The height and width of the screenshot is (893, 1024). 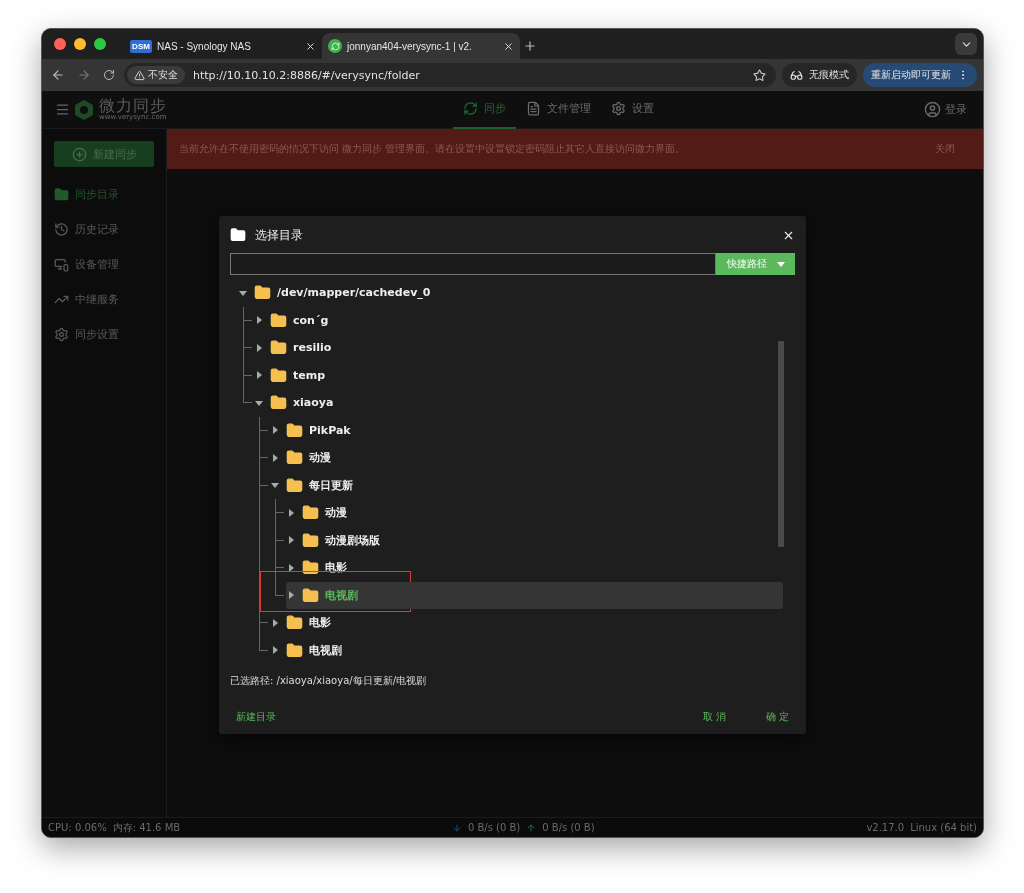 What do you see at coordinates (156, 75) in the screenshot?
I see `security-badge: 不安全` at bounding box center [156, 75].